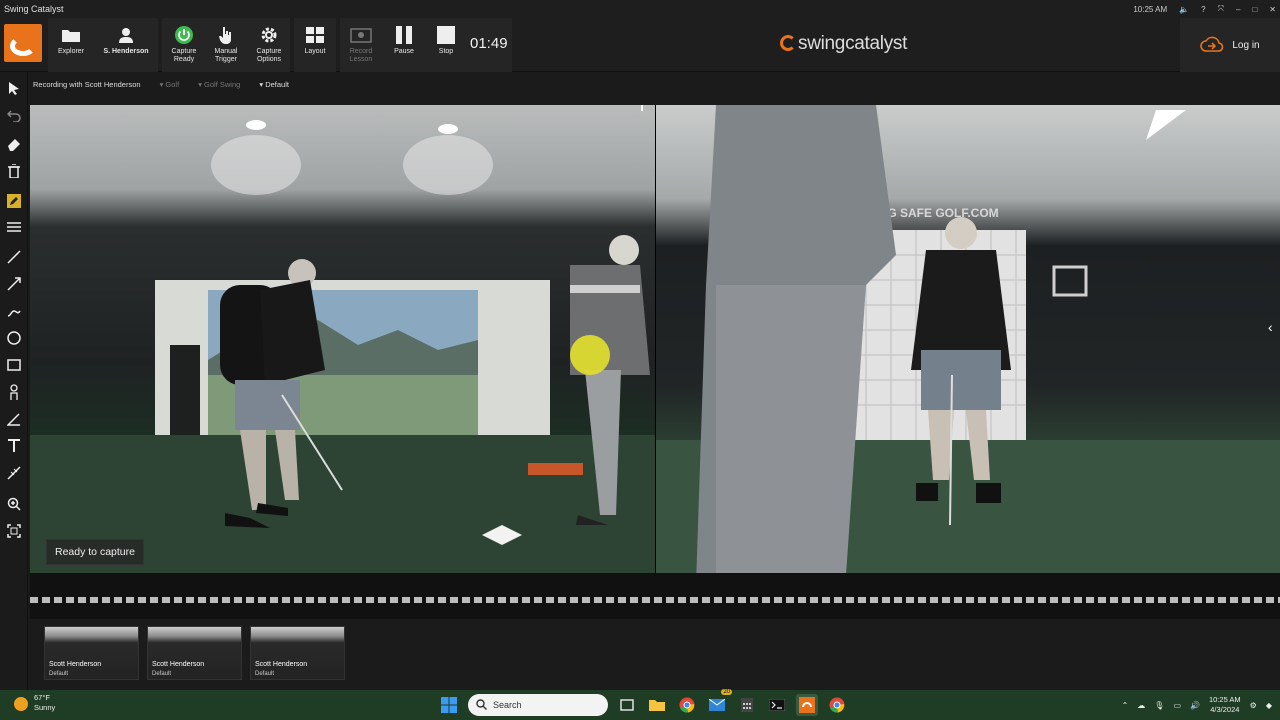  Describe the element at coordinates (184, 51) in the screenshot. I see `capture-ready-label-1: Capture` at that location.